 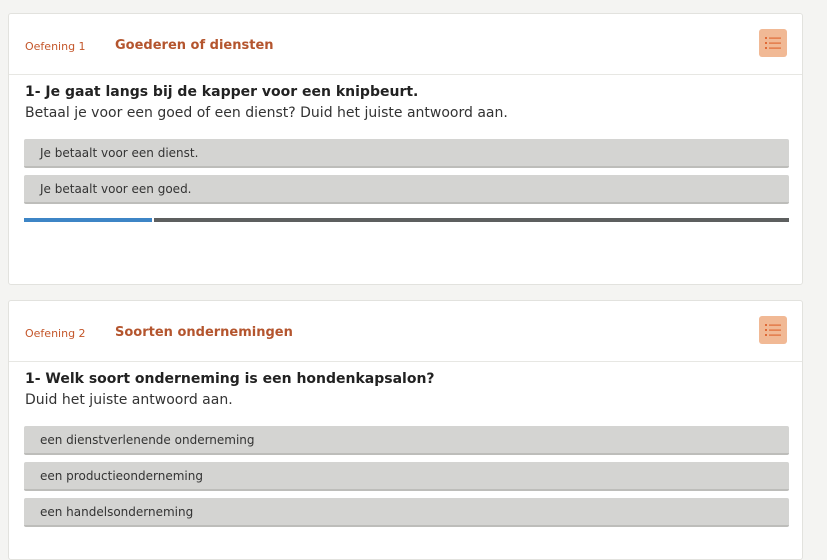 What do you see at coordinates (406, 220) in the screenshot?
I see `progress-bar` at bounding box center [406, 220].